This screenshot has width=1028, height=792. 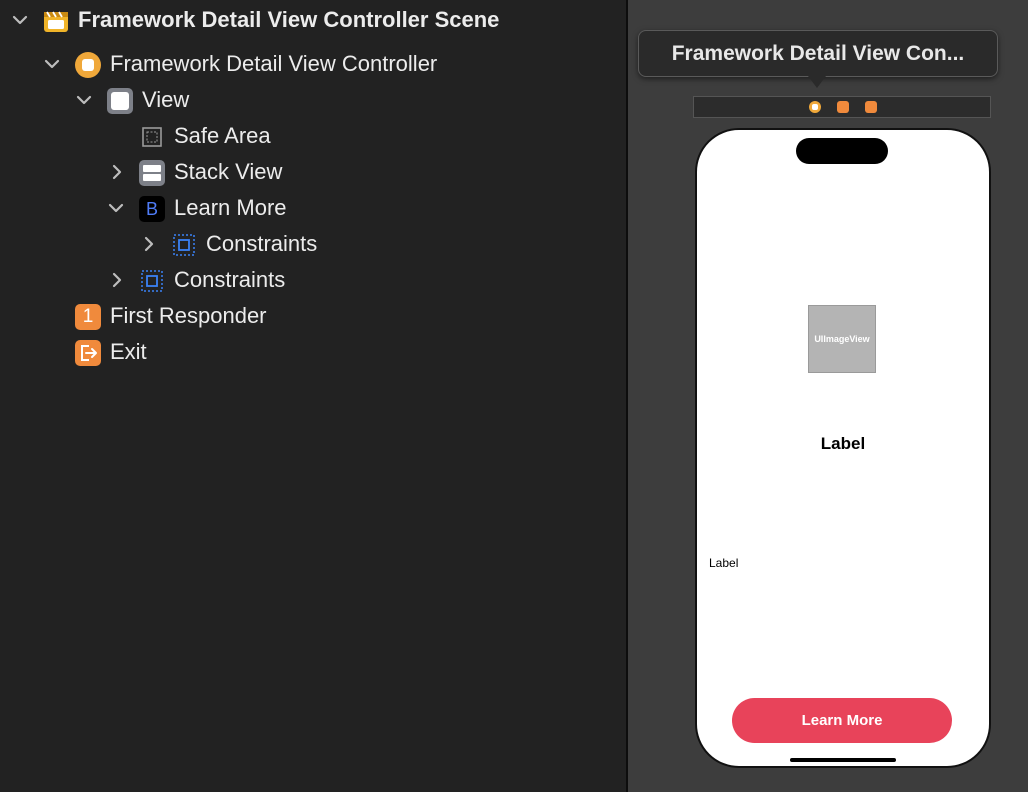 What do you see at coordinates (166, 99) in the screenshot?
I see `outline-row-label: View` at bounding box center [166, 99].